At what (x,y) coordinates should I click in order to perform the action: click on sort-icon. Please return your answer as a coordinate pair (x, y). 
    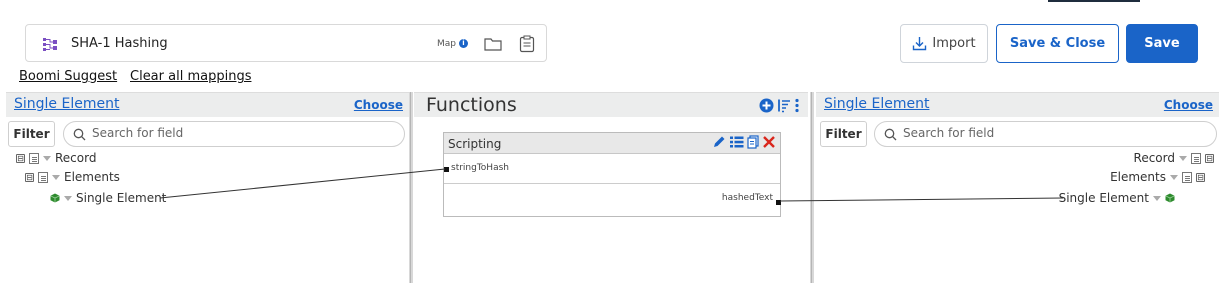
    Looking at the image, I should click on (784, 105).